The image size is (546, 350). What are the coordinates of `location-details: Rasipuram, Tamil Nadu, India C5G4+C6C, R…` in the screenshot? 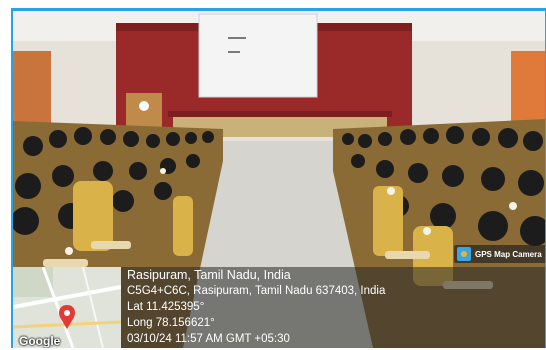 It's located at (256, 307).